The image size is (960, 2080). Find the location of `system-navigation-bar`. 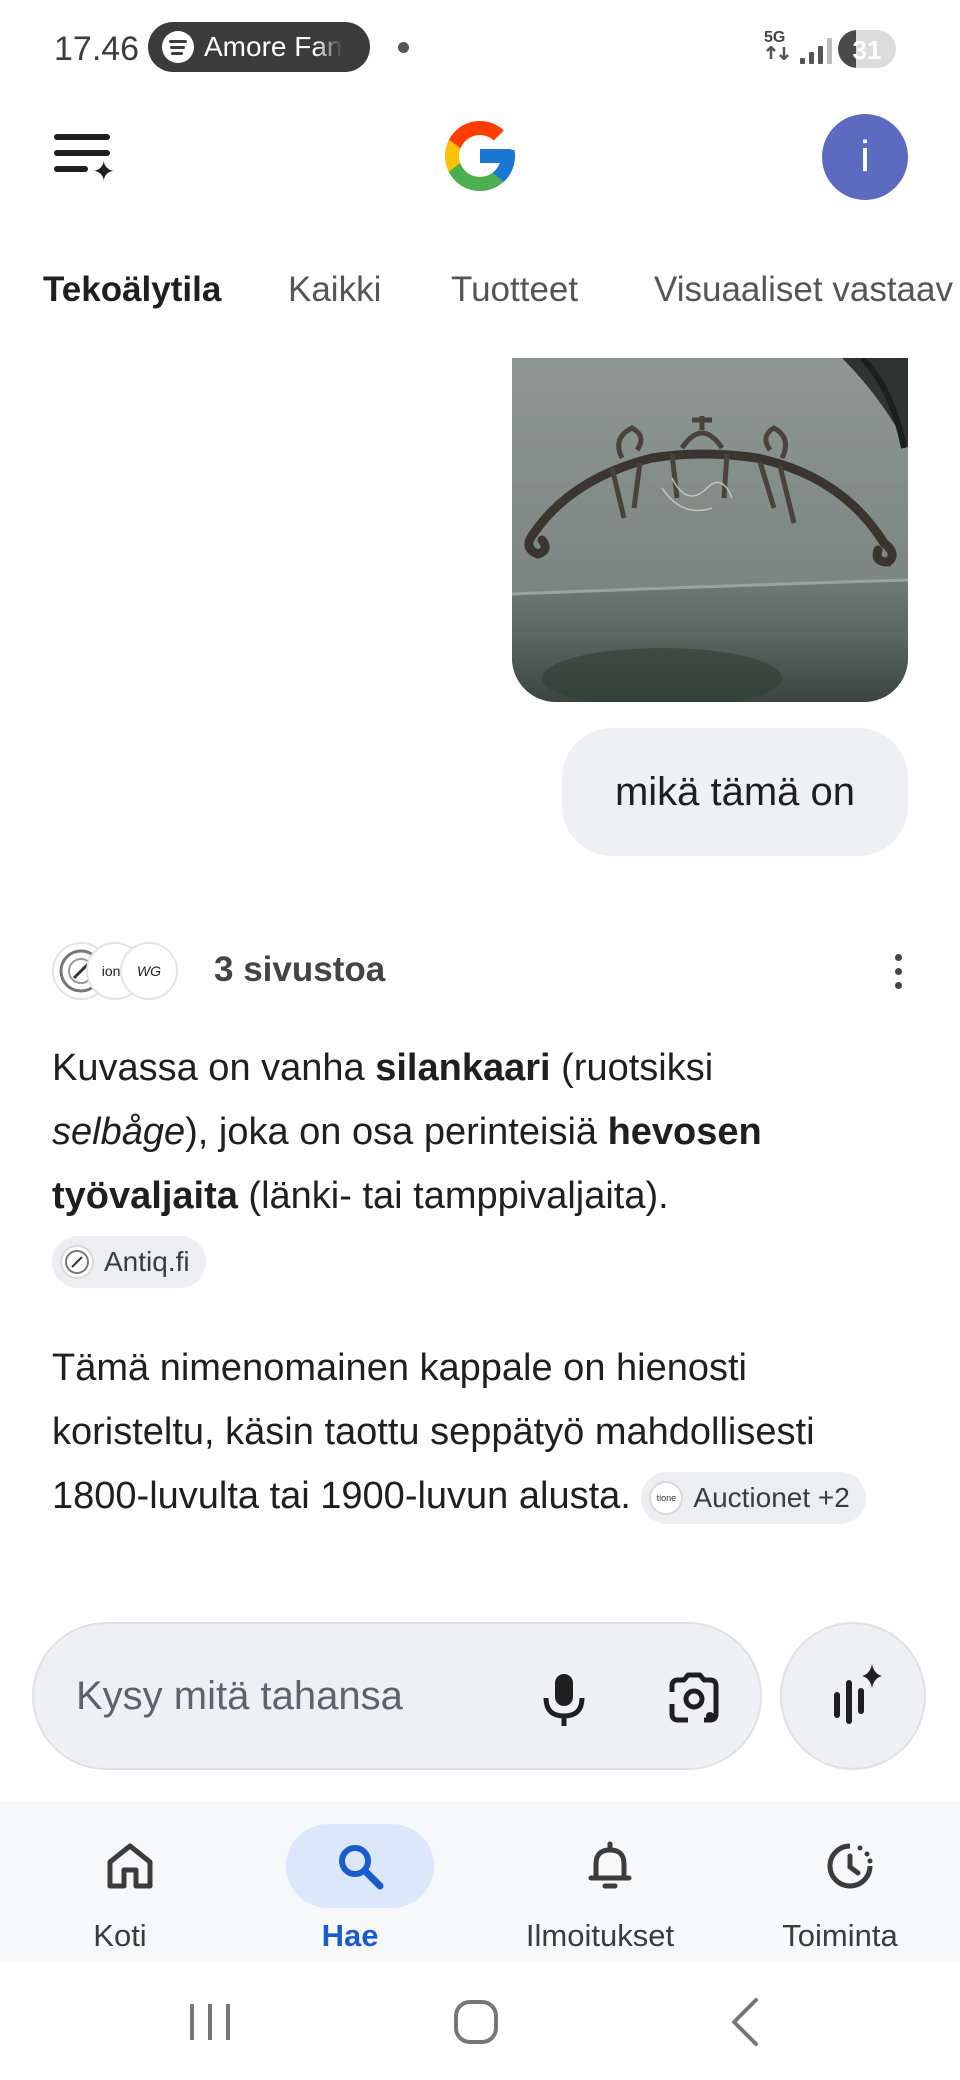

system-navigation-bar is located at coordinates (480, 2021).